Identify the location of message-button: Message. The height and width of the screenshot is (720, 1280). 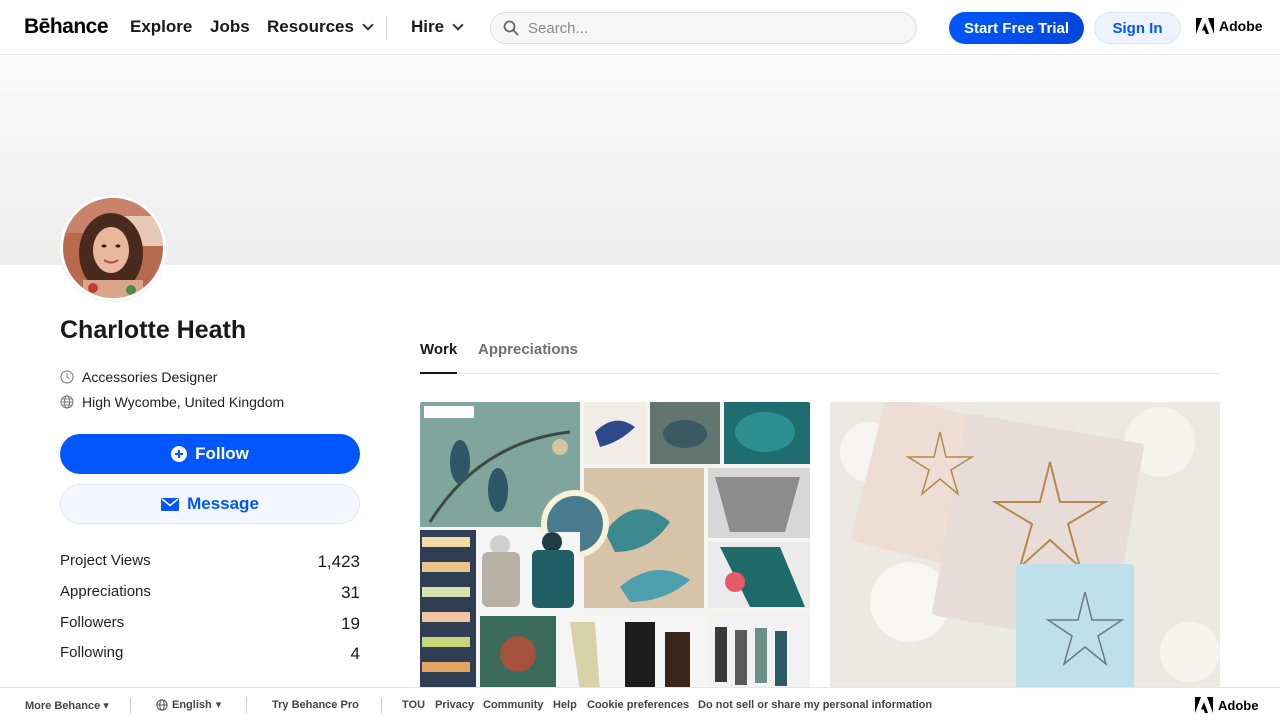
(210, 504).